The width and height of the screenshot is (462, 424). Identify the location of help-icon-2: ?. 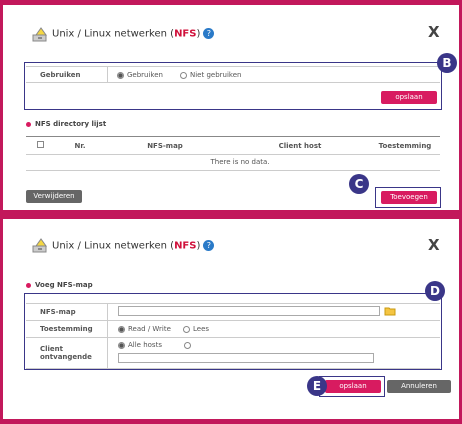
(209, 245).